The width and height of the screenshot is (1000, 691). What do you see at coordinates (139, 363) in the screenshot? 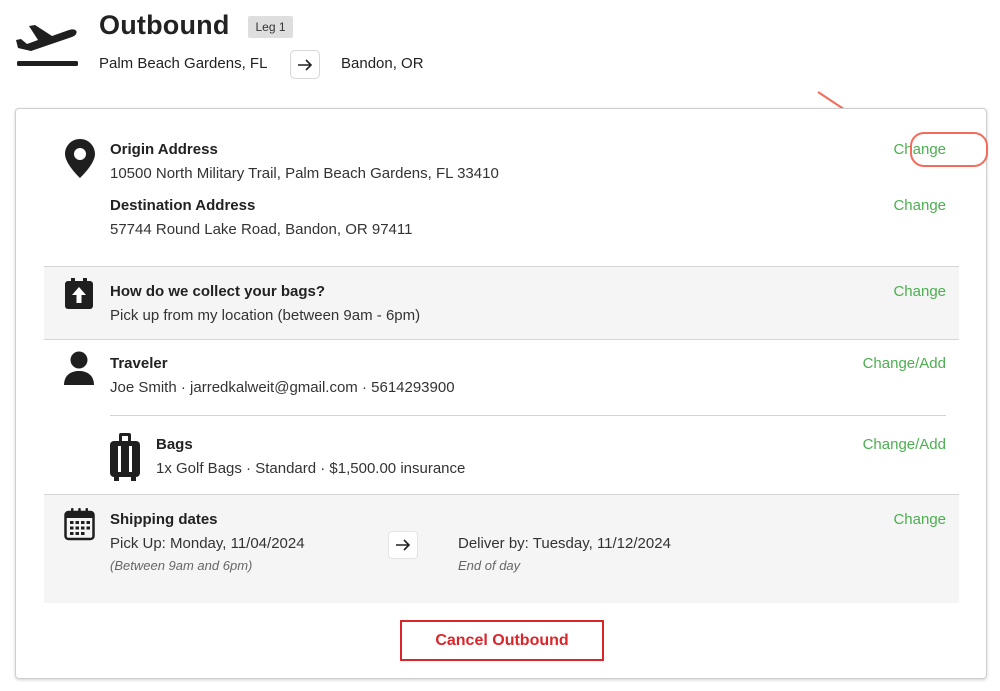
I see `traveler-label: Traveler` at bounding box center [139, 363].